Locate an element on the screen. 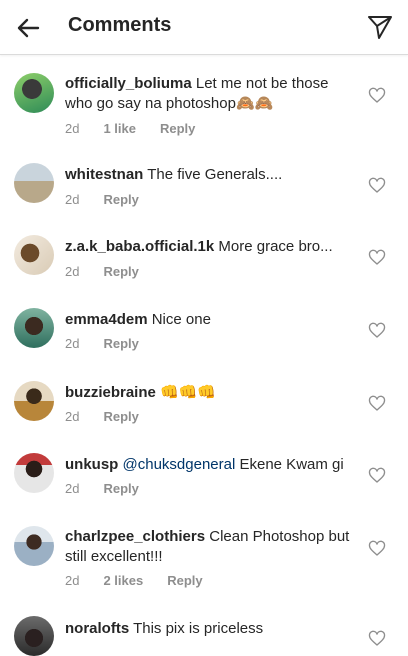  page-title: Comments is located at coordinates (120, 25).